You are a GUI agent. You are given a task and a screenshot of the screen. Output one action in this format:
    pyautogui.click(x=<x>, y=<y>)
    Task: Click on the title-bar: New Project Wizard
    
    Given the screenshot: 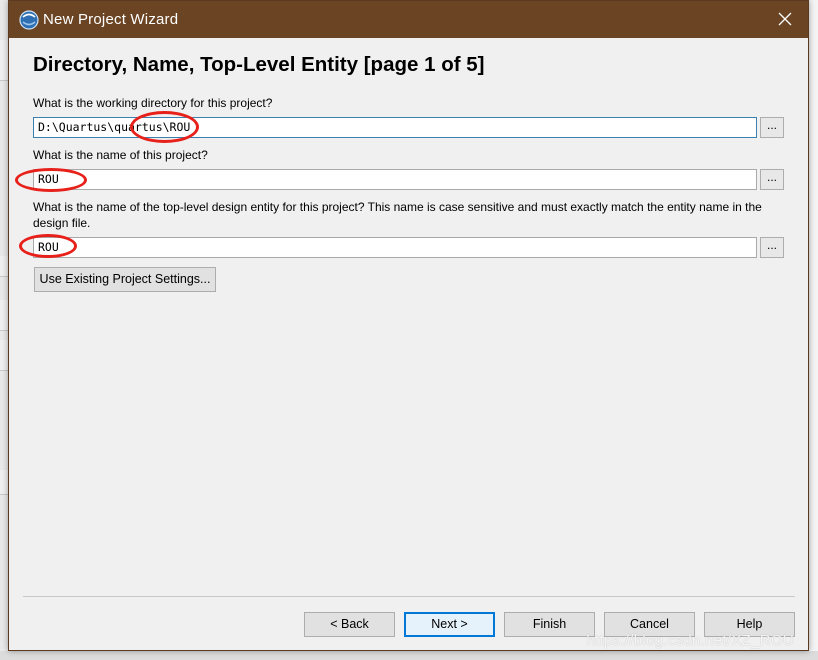 What is the action you would take?
    pyautogui.click(x=408, y=19)
    